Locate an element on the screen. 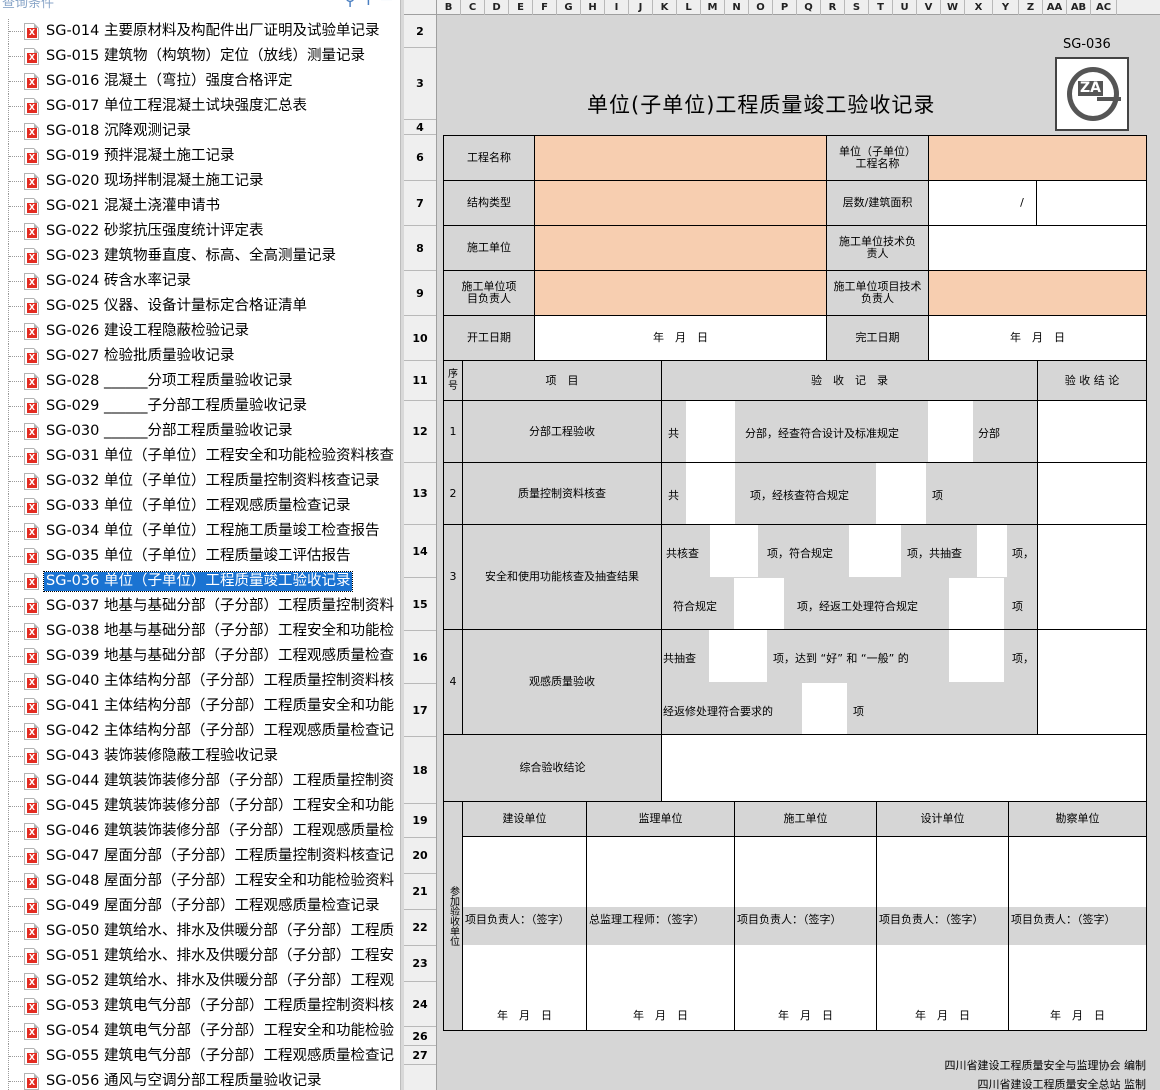  tree-item: X SG-029 ______子分部工程质量验收记录 is located at coordinates (200, 406).